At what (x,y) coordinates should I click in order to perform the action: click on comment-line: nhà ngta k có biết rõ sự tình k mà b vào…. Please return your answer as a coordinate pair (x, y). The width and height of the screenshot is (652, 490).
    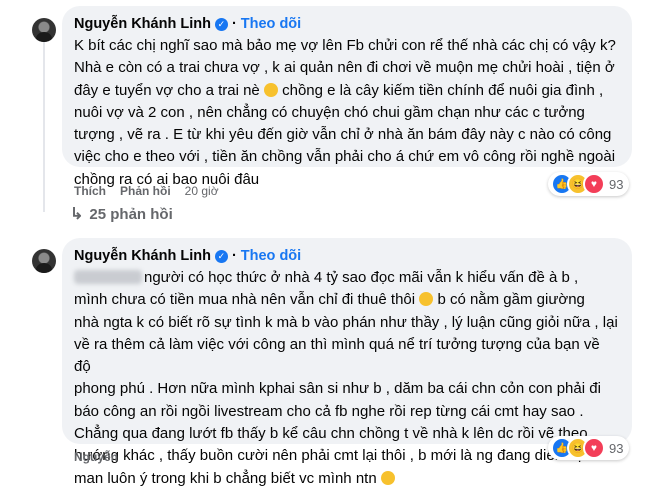
    Looking at the image, I should click on (346, 322).